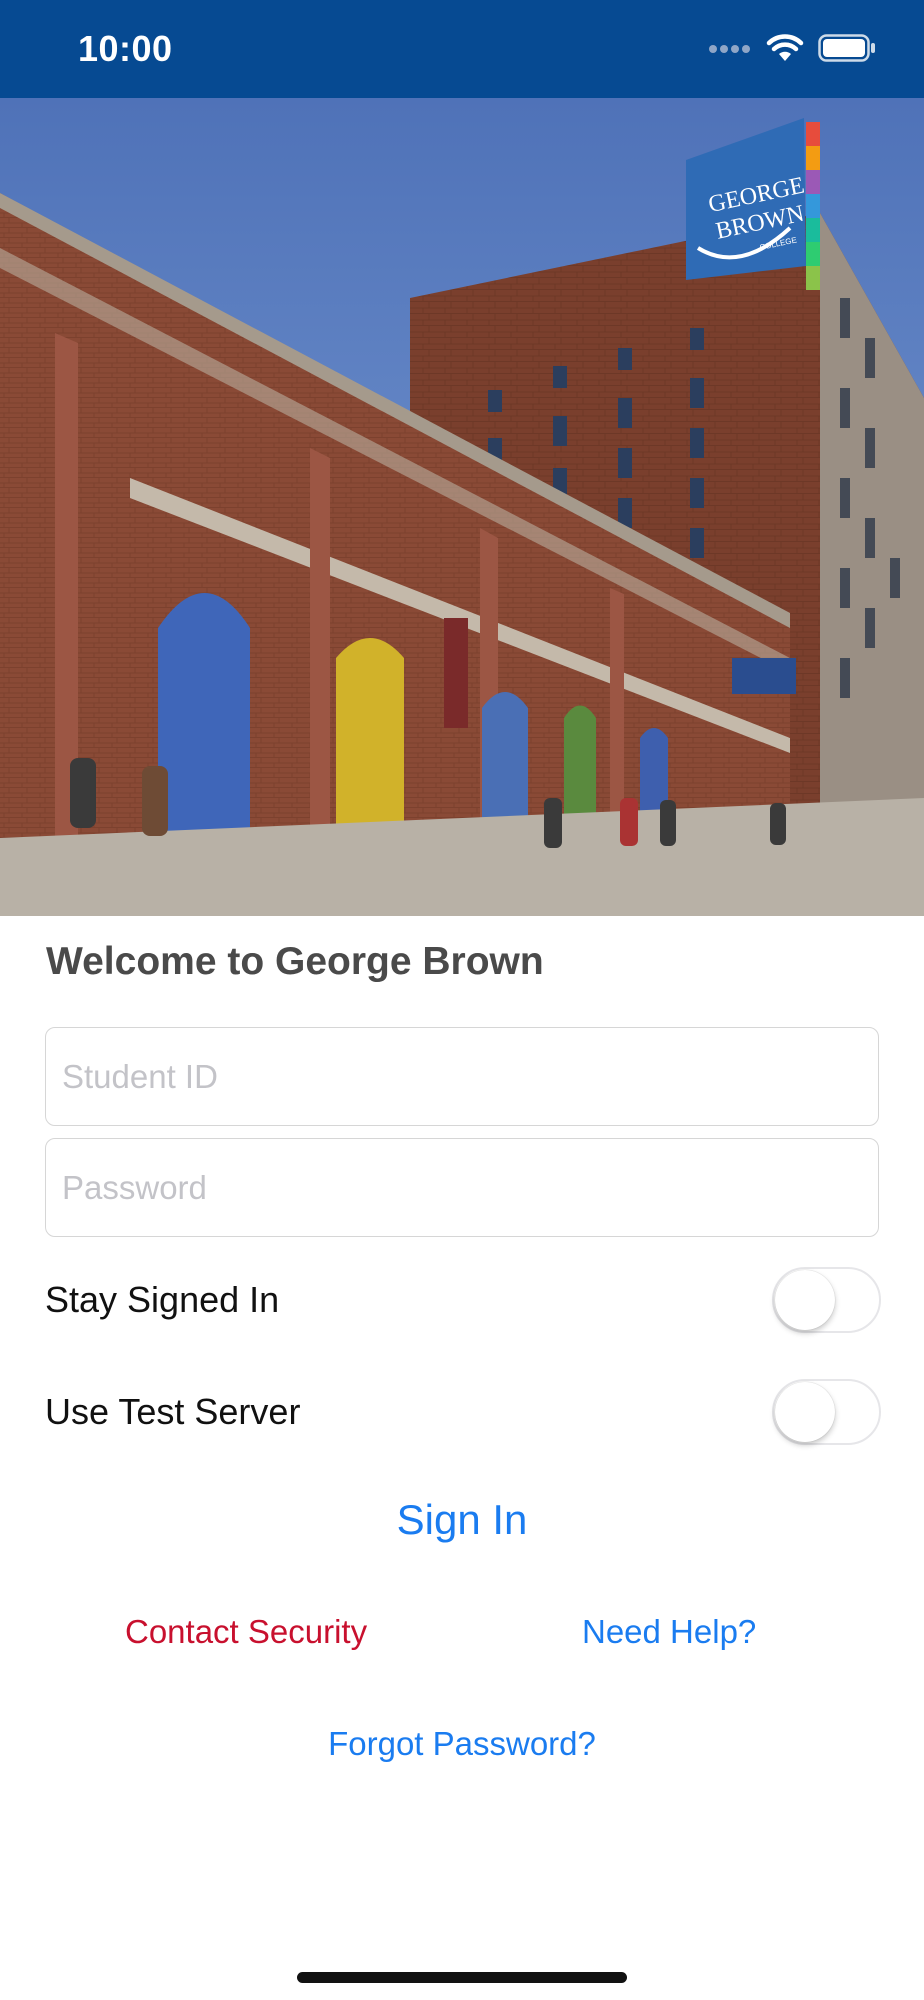  Describe the element at coordinates (463, 1412) in the screenshot. I see `use-test-server-row: Use Test Server` at that location.